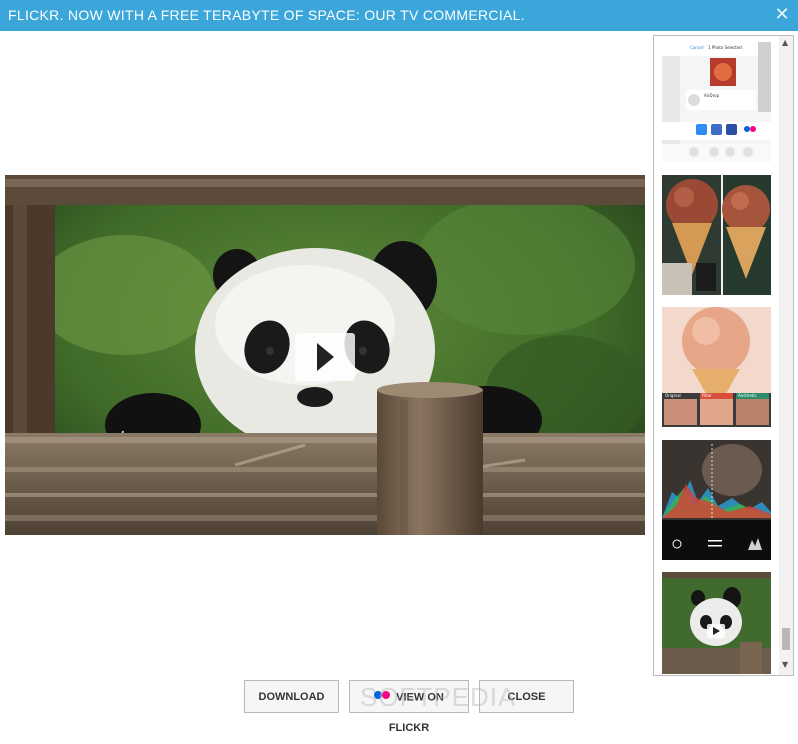 This screenshot has height=744, width=798. What do you see at coordinates (673, 395) in the screenshot?
I see `filter-label-original: Original` at bounding box center [673, 395].